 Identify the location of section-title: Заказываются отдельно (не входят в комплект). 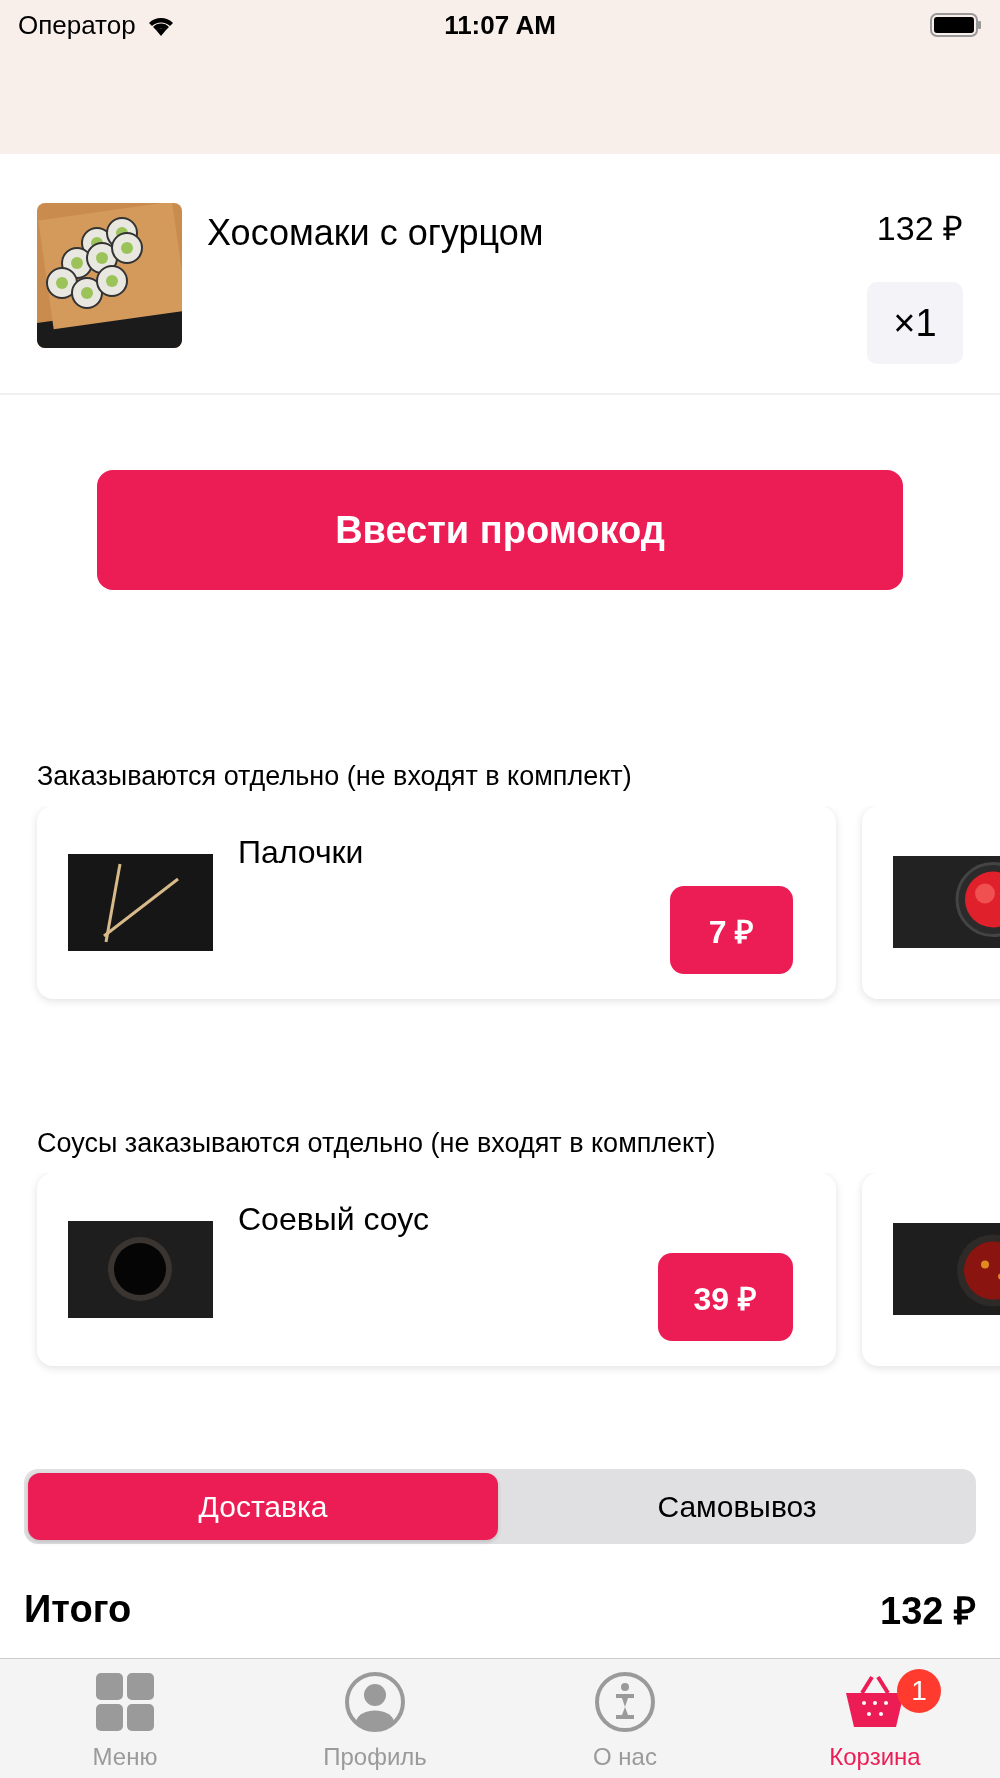
(335, 776).